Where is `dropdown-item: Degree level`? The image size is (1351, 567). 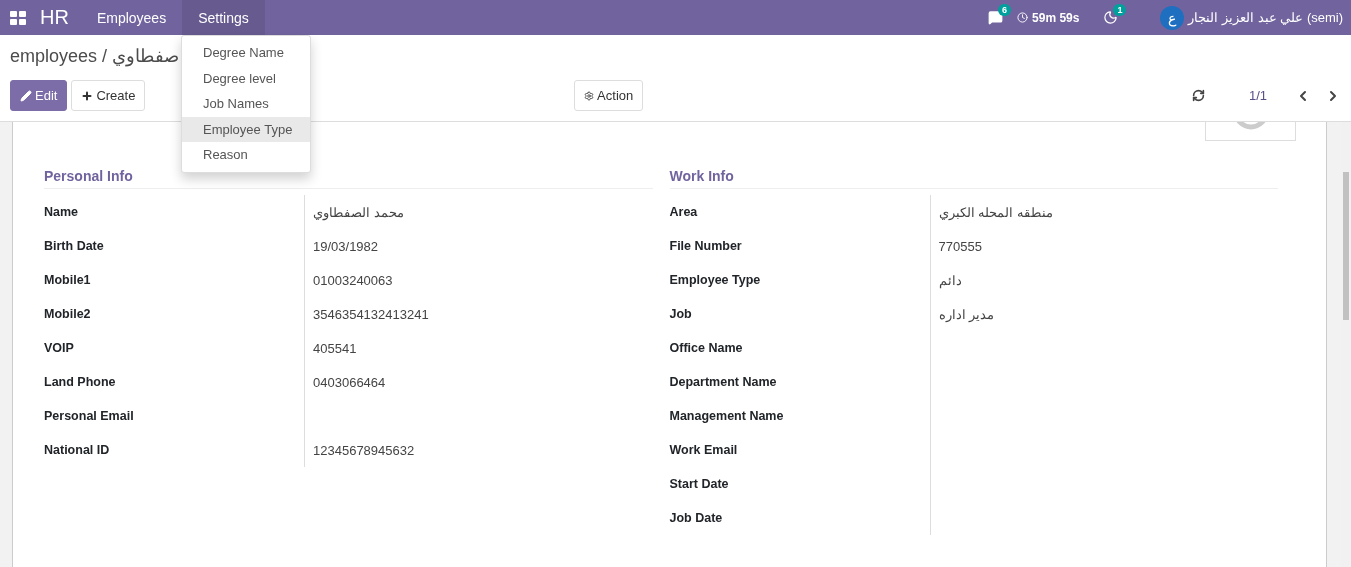
dropdown-item: Degree level is located at coordinates (246, 78).